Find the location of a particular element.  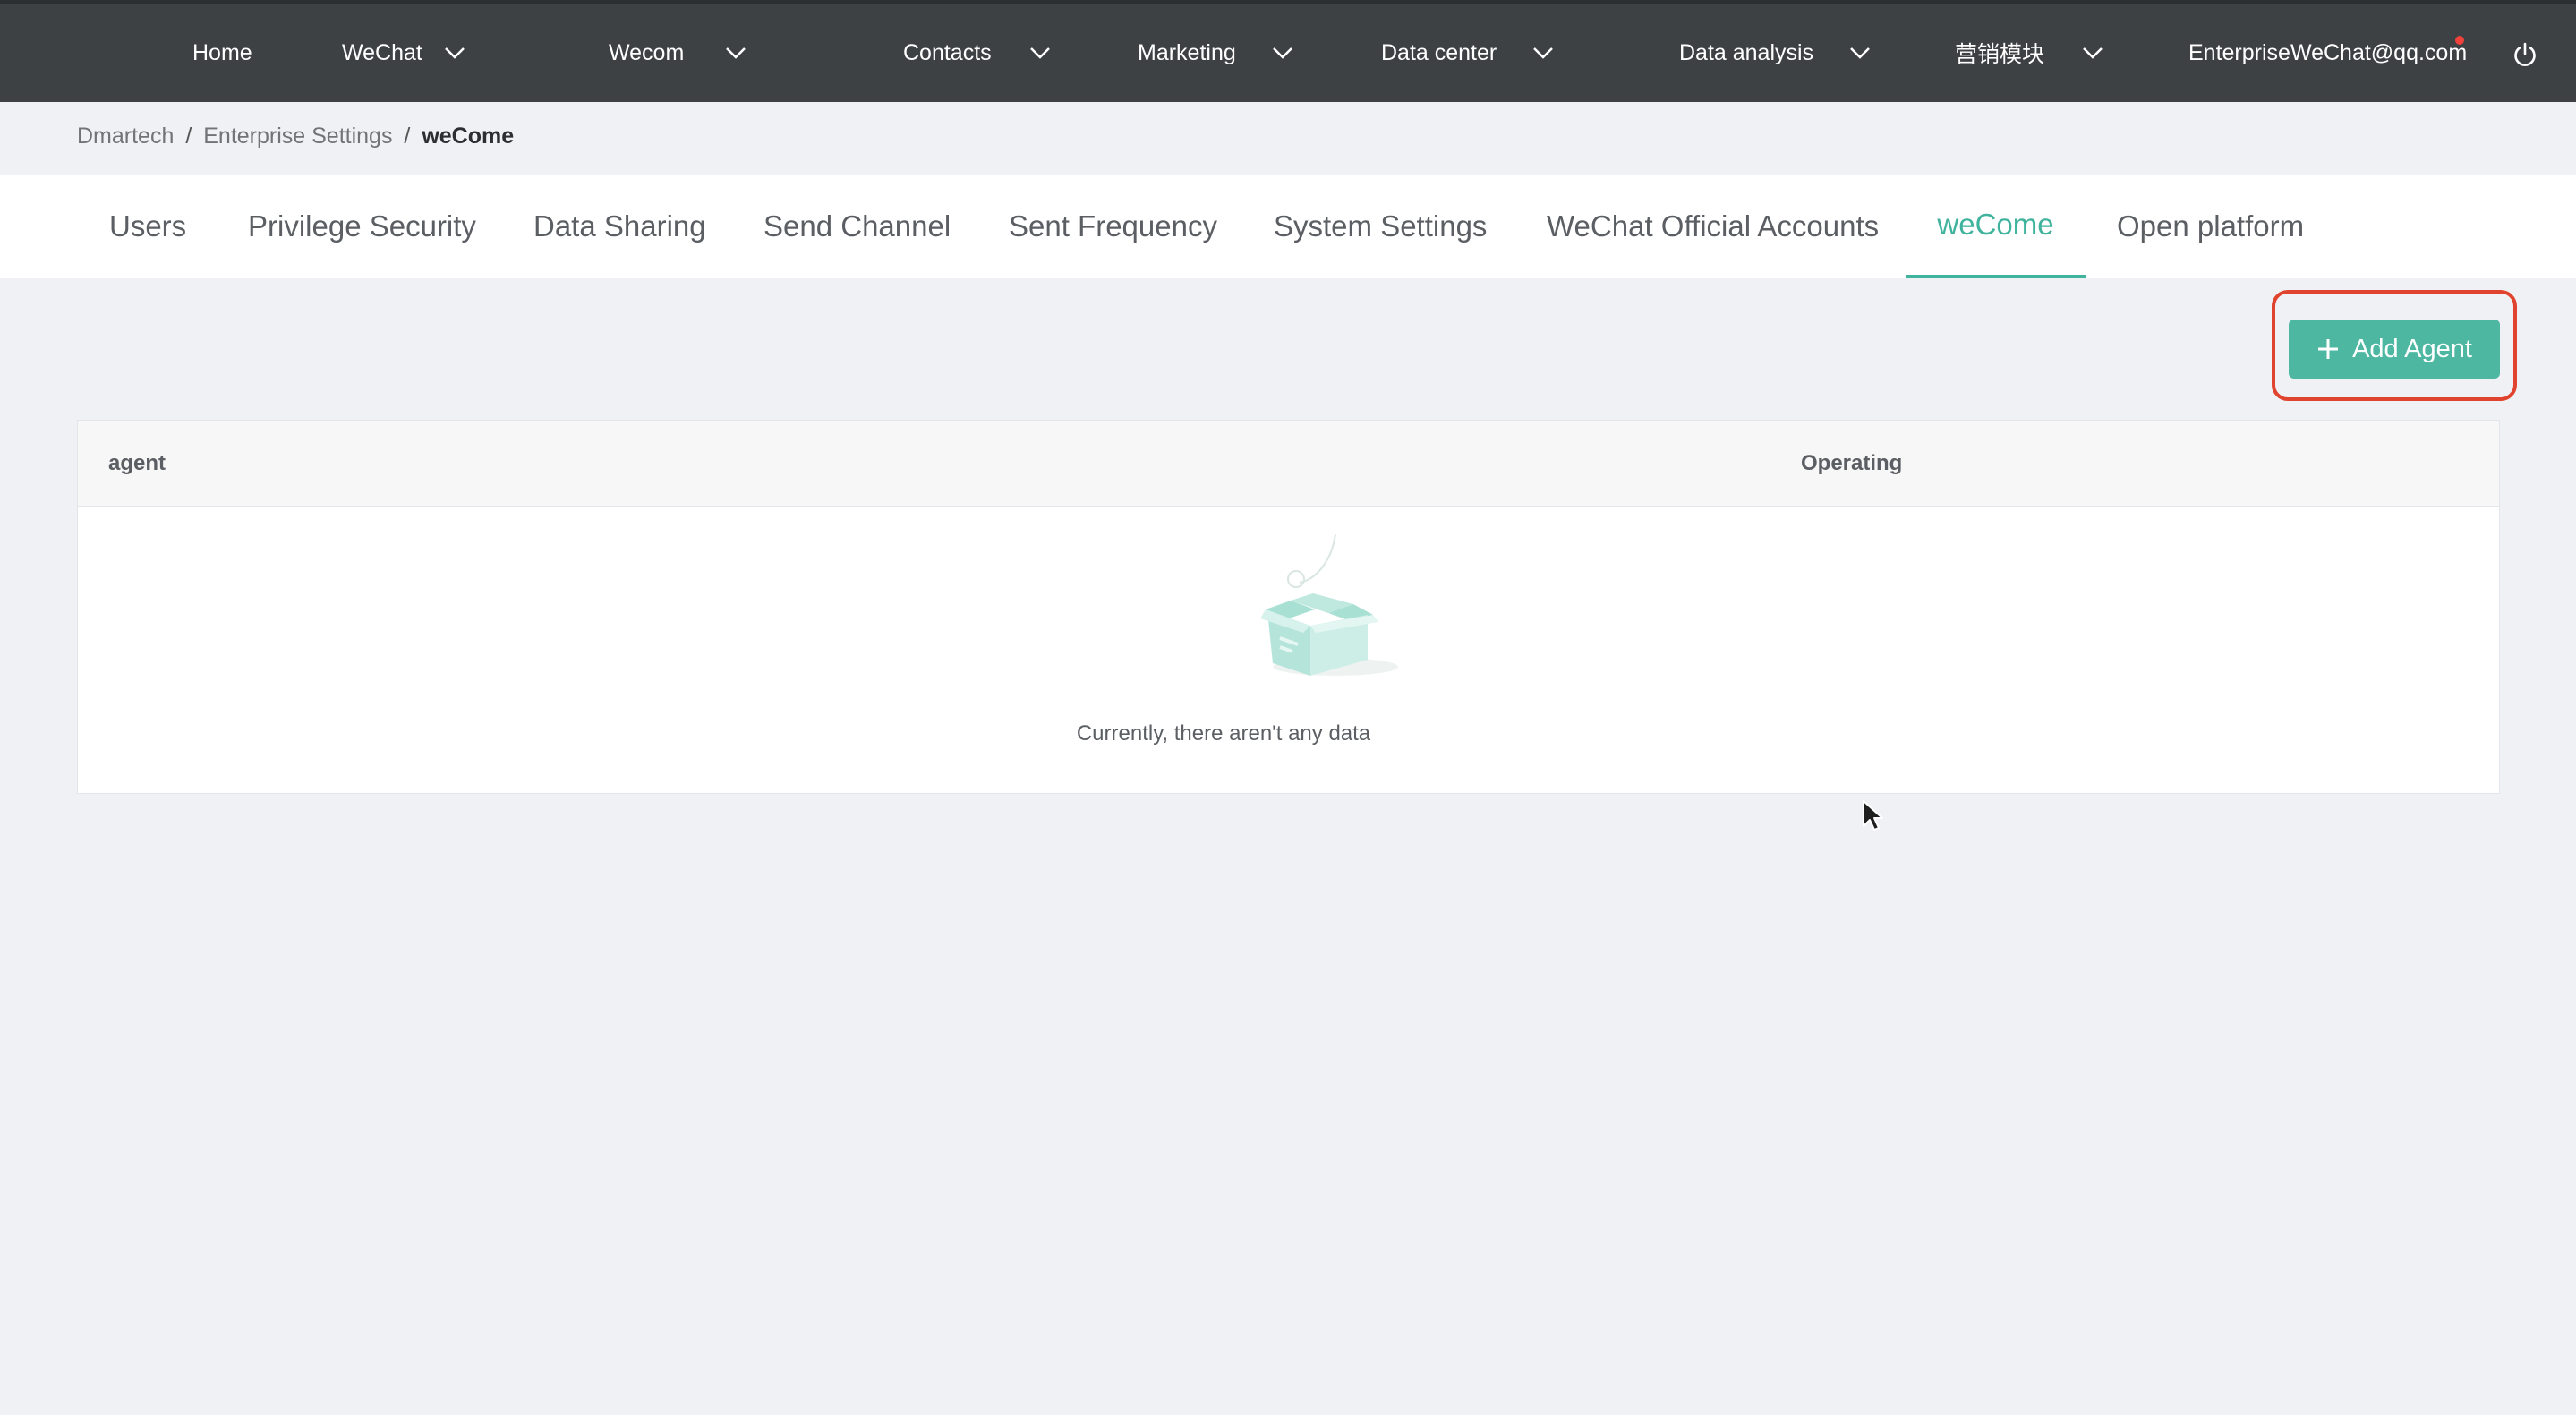

breadcrumb-item-dmartech: Dmartech is located at coordinates (125, 136).